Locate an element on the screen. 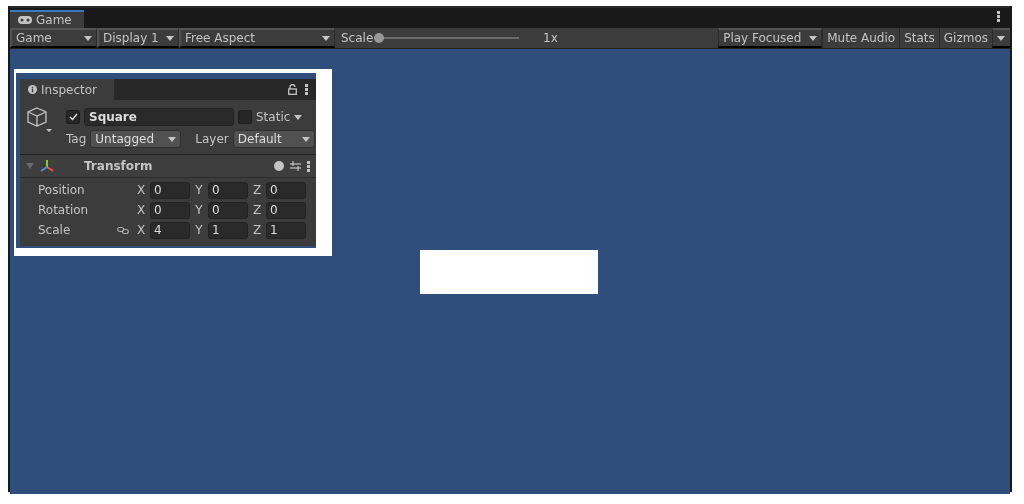 The image size is (1024, 504). layer-label: Layer is located at coordinates (212, 139).